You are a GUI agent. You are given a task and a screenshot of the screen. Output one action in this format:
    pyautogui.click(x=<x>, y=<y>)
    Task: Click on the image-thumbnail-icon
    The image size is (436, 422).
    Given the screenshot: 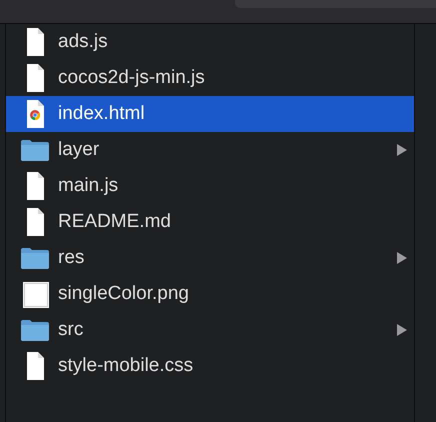 What is the action you would take?
    pyautogui.click(x=35, y=294)
    